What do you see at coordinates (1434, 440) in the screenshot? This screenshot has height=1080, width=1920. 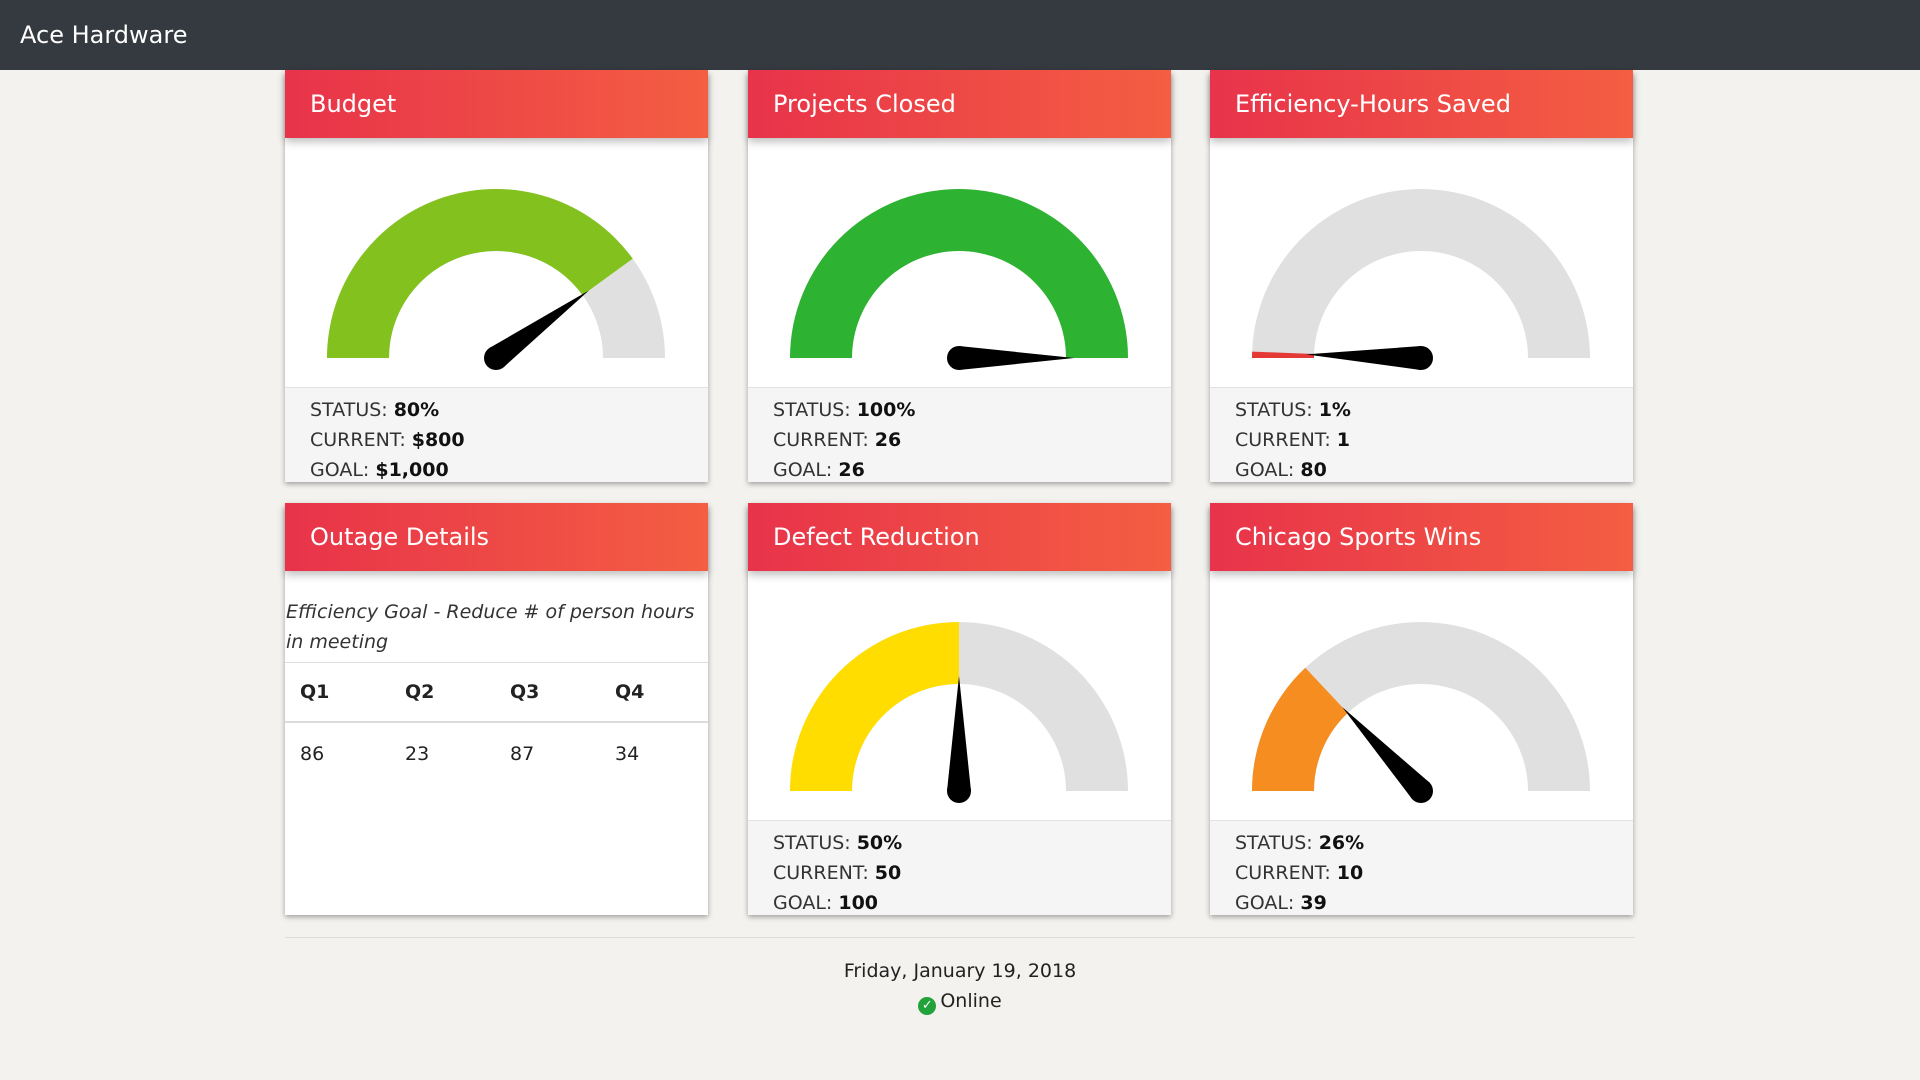 I see `current-row: CURRENT: 1` at bounding box center [1434, 440].